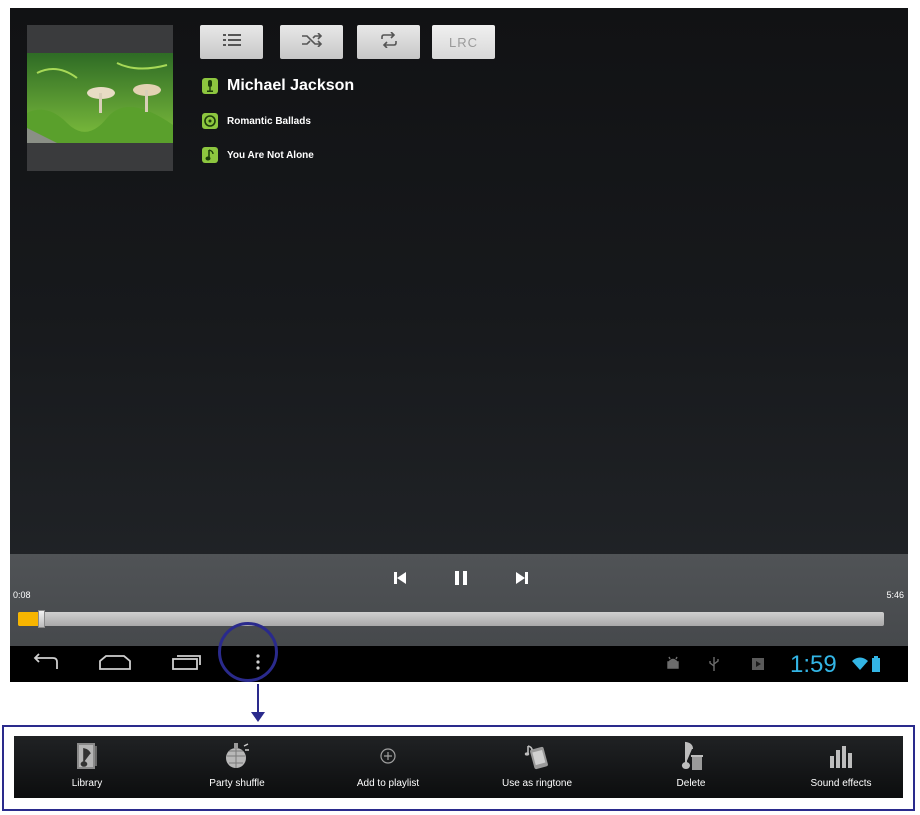  I want to click on recent-apps-icon, so click(187, 664).